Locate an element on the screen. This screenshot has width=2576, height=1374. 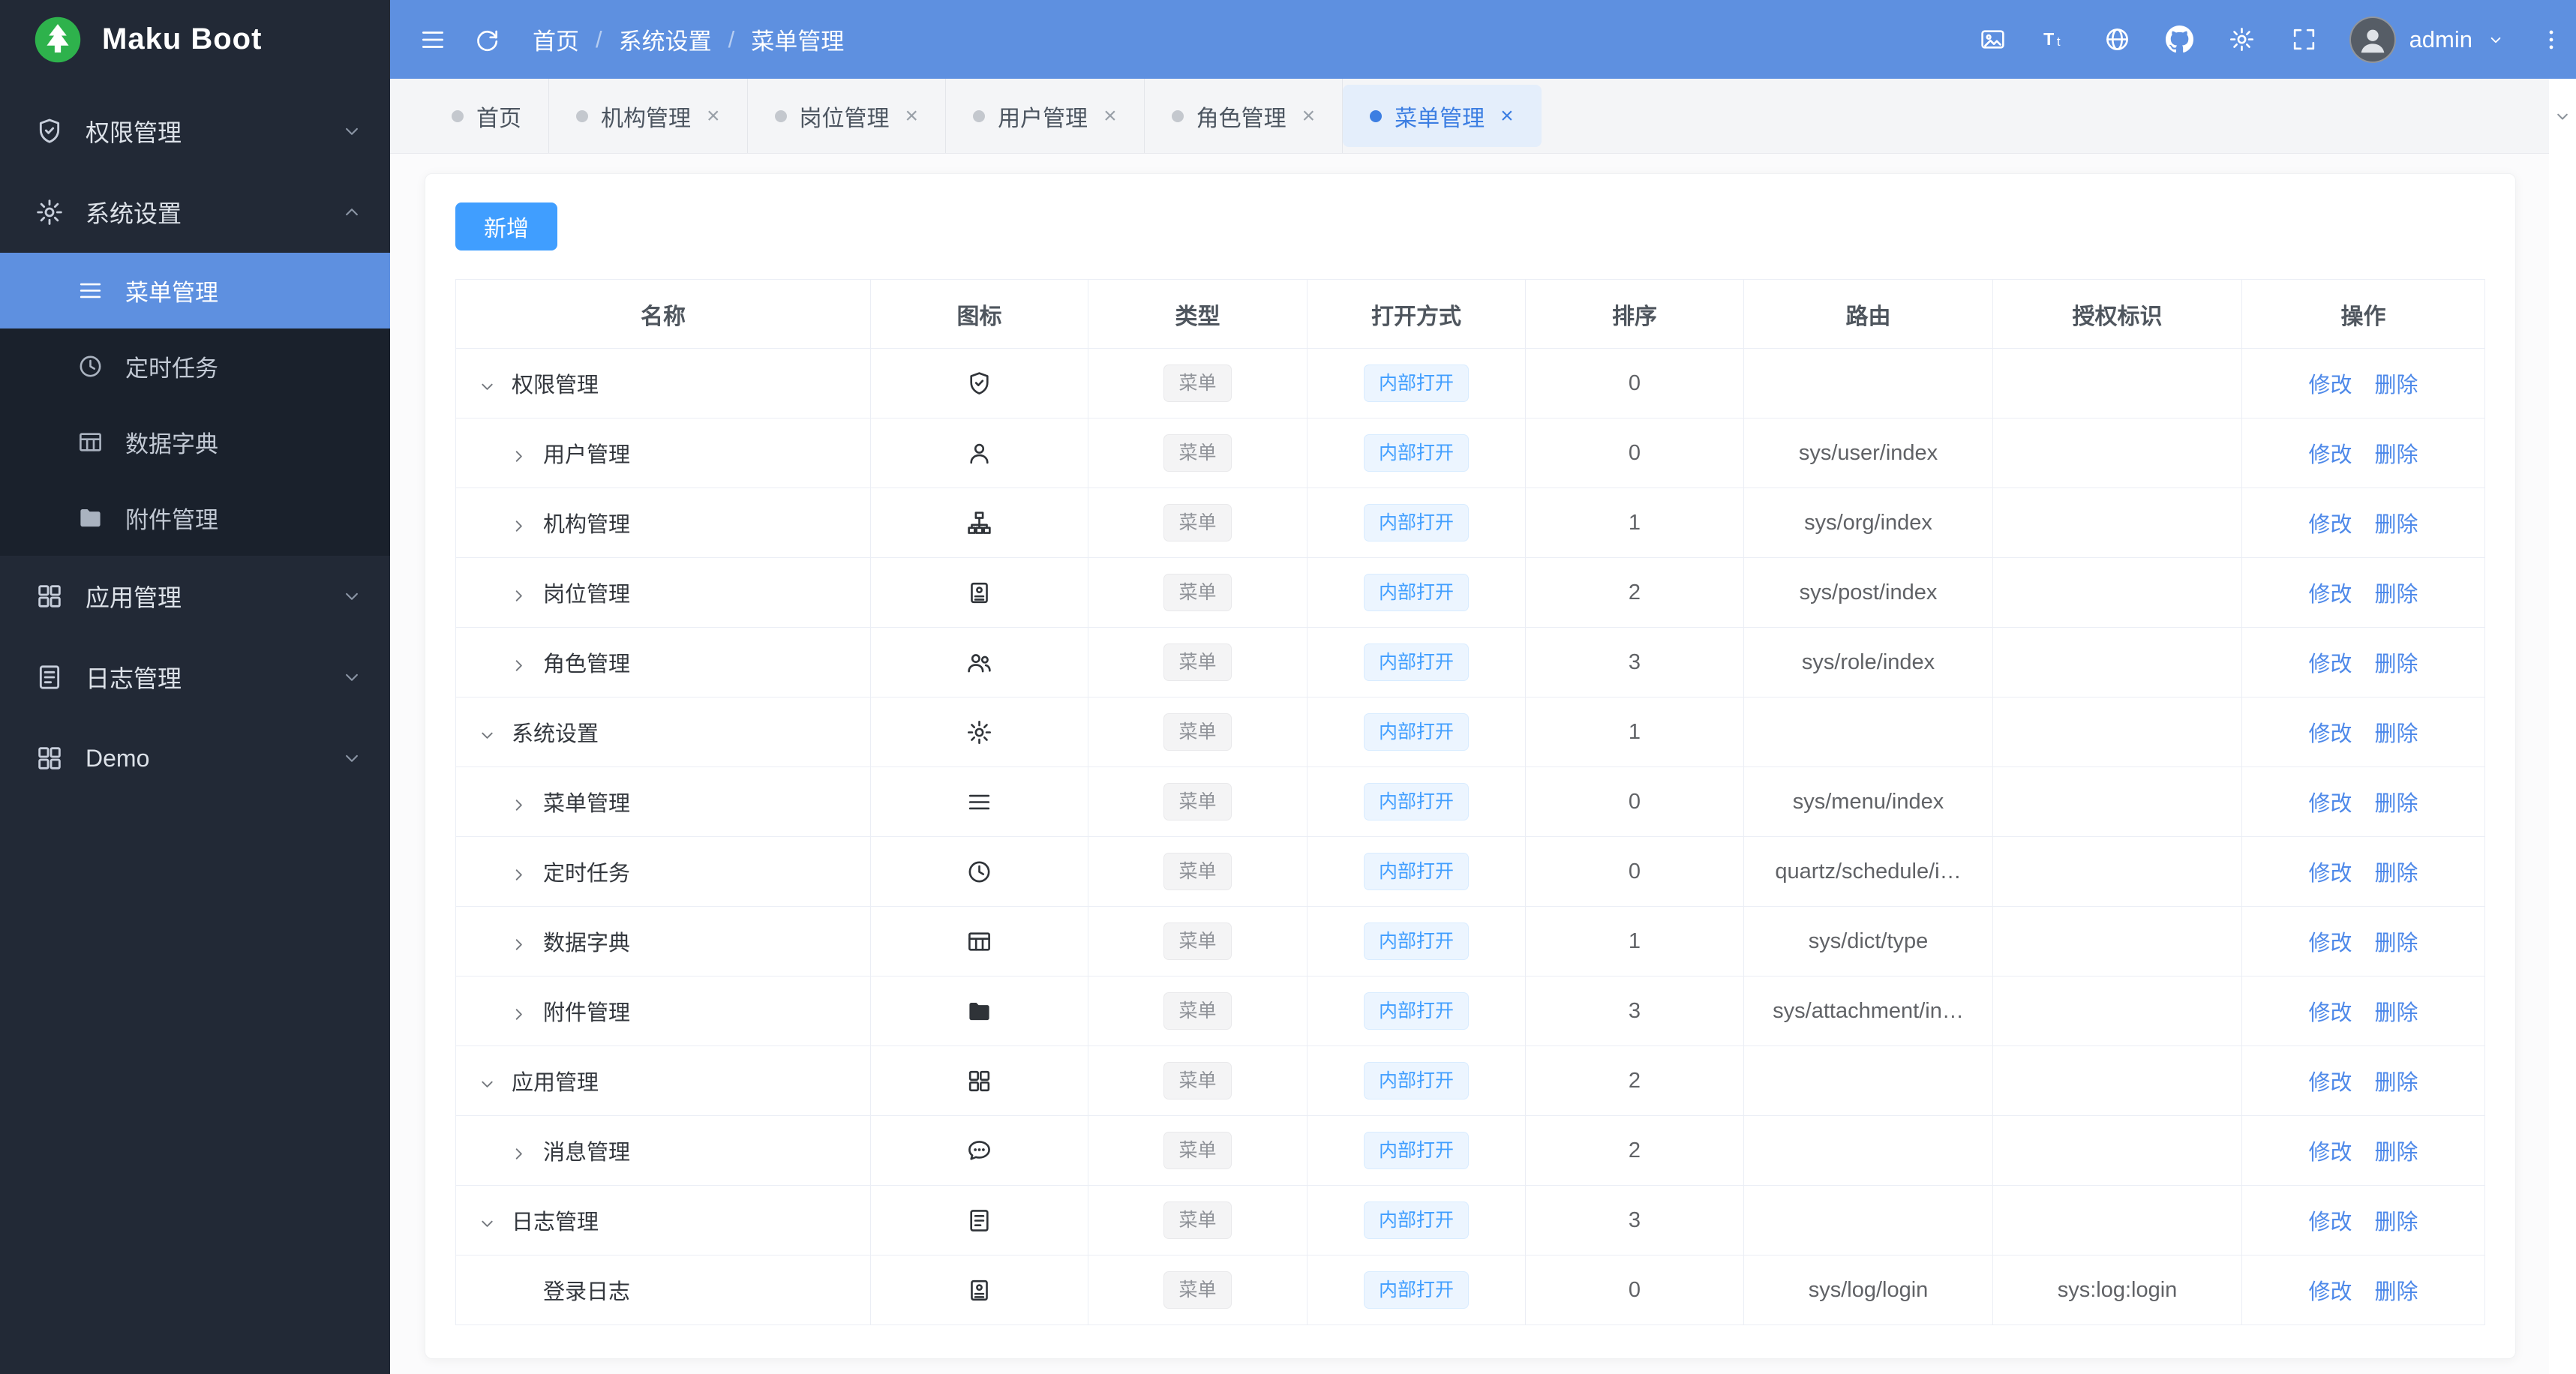
breadcrumb: 首页 / 系统设置 / 菜单管理 is located at coordinates (688, 39).